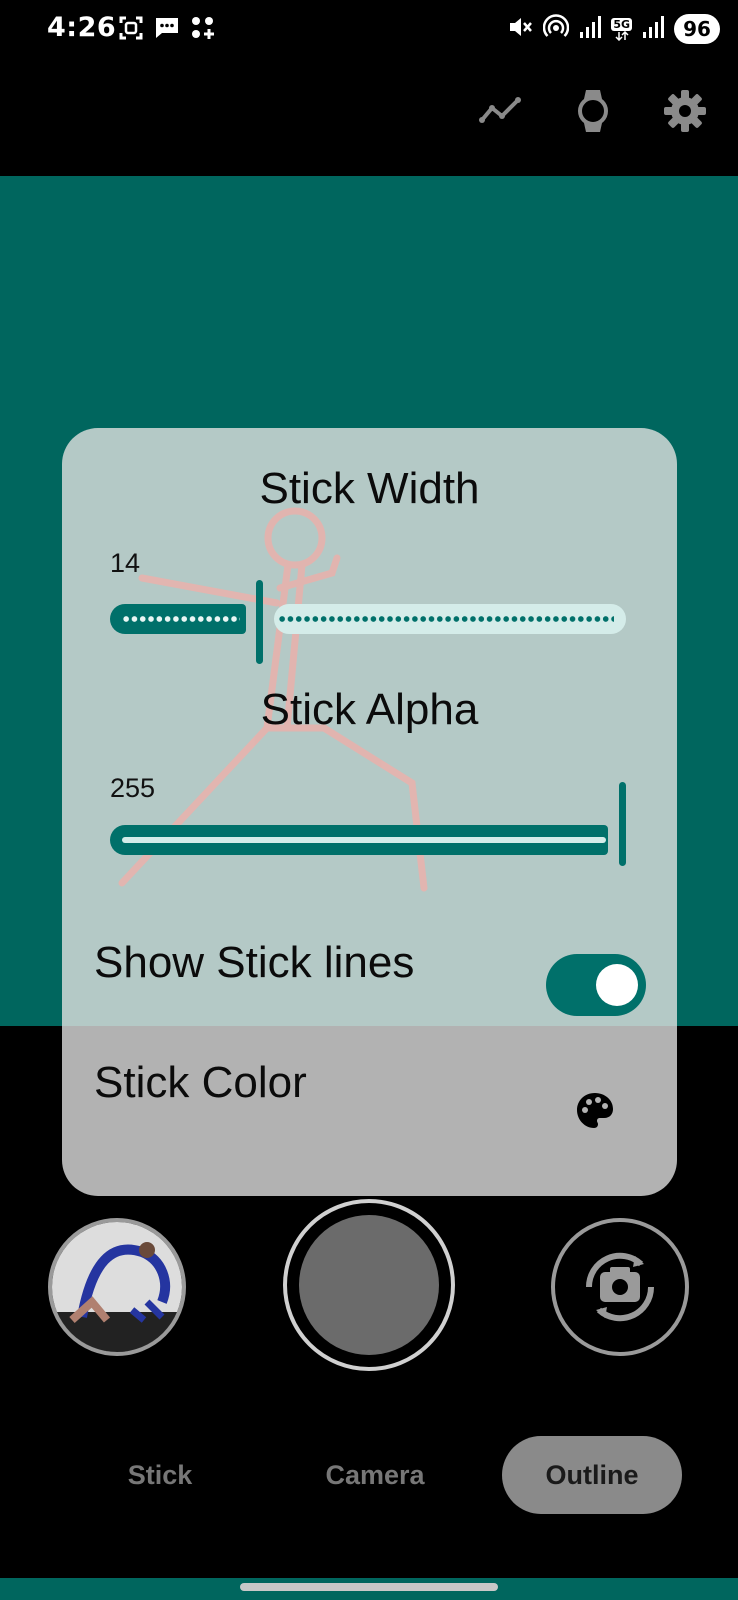  I want to click on camera-flip-icon, so click(620, 1287).